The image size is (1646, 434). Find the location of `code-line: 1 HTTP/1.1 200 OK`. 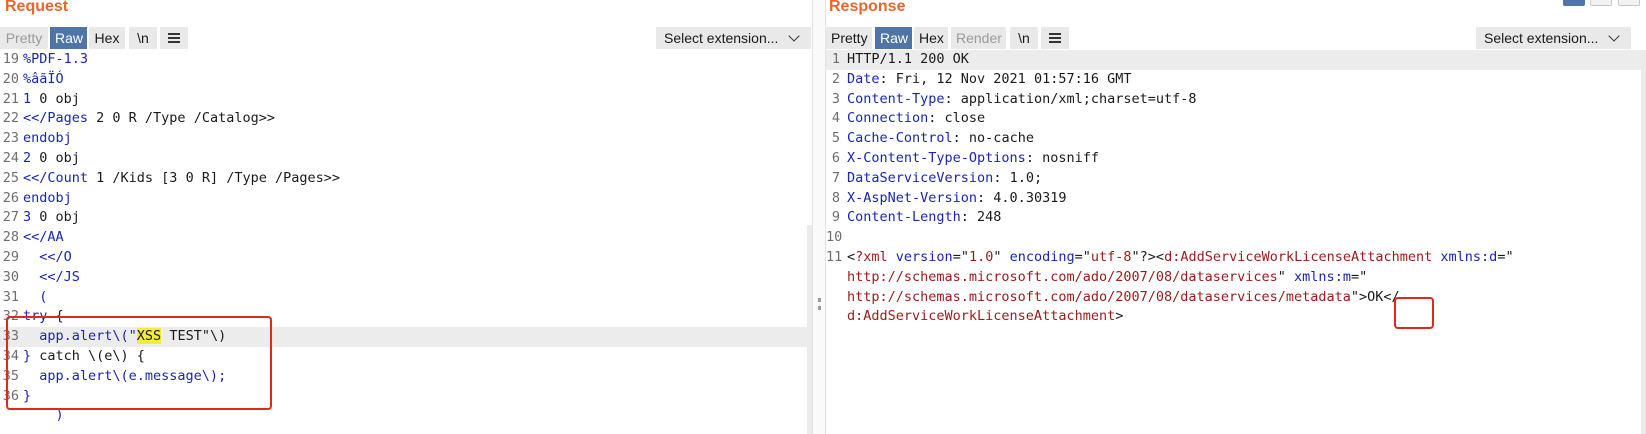

code-line: 1 HTTP/1.1 200 OK is located at coordinates (1236, 60).